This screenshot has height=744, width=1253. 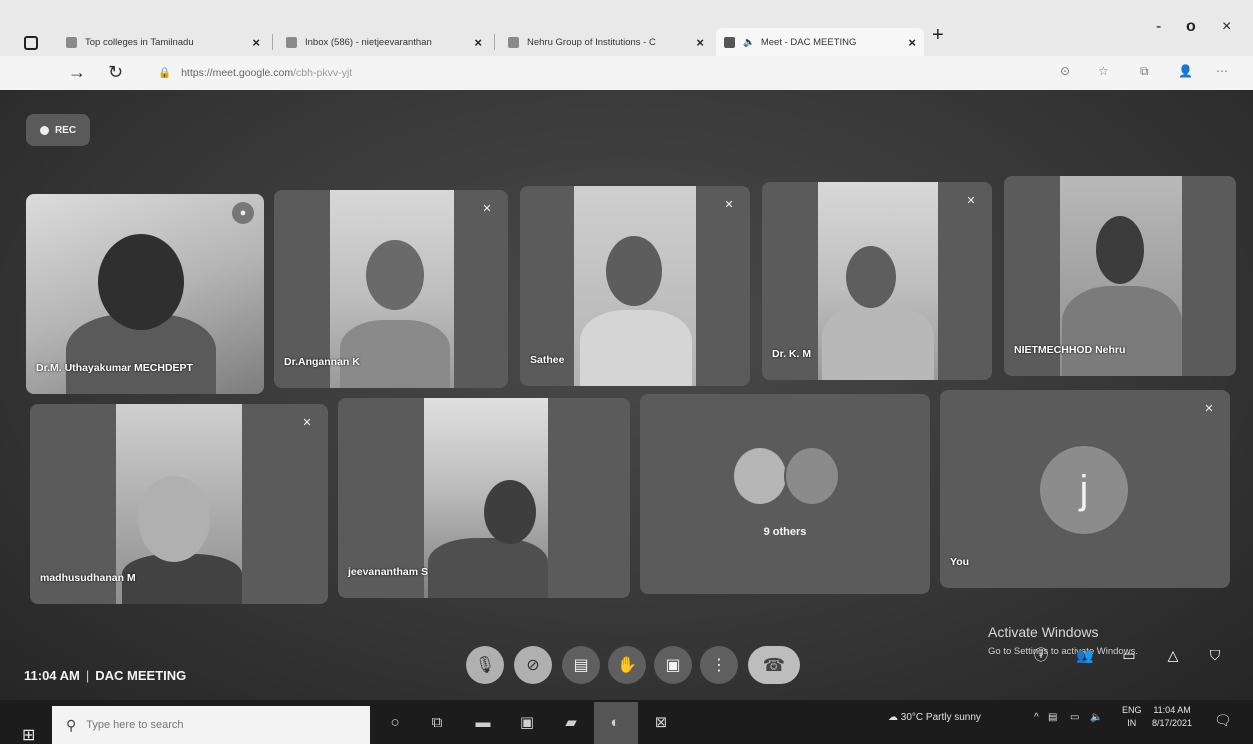 I want to click on display-icon: ▭, so click(x=1074, y=717).